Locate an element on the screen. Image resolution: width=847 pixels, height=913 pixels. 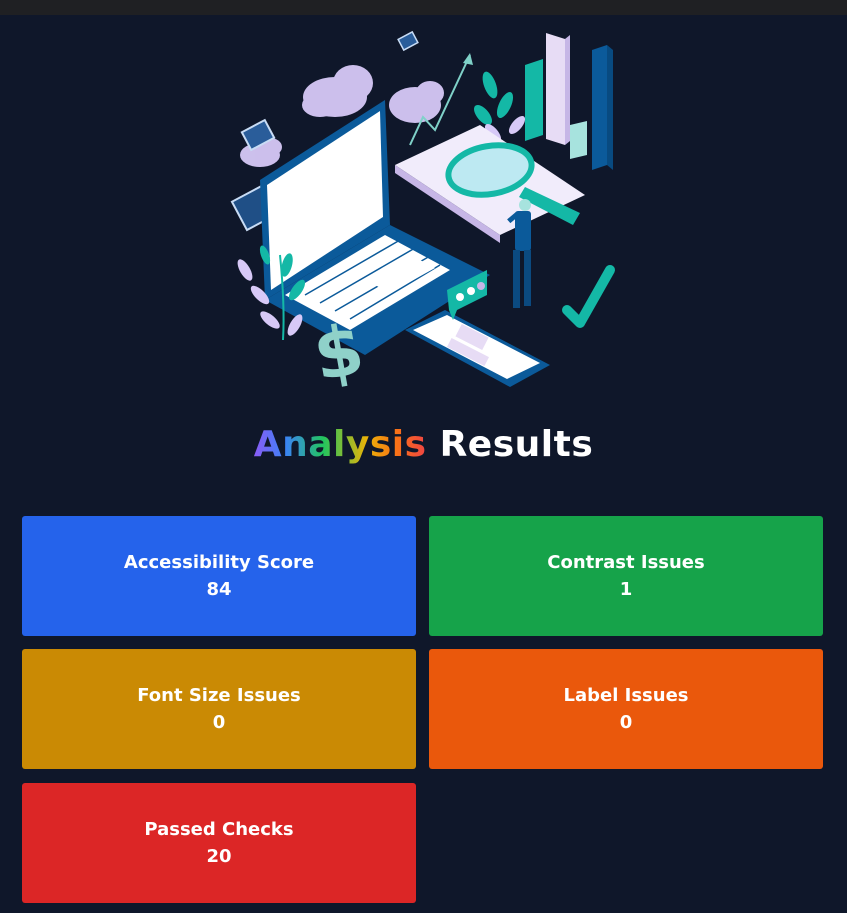
passed-checks-card: Passed Checks 20 is located at coordinates (219, 843).